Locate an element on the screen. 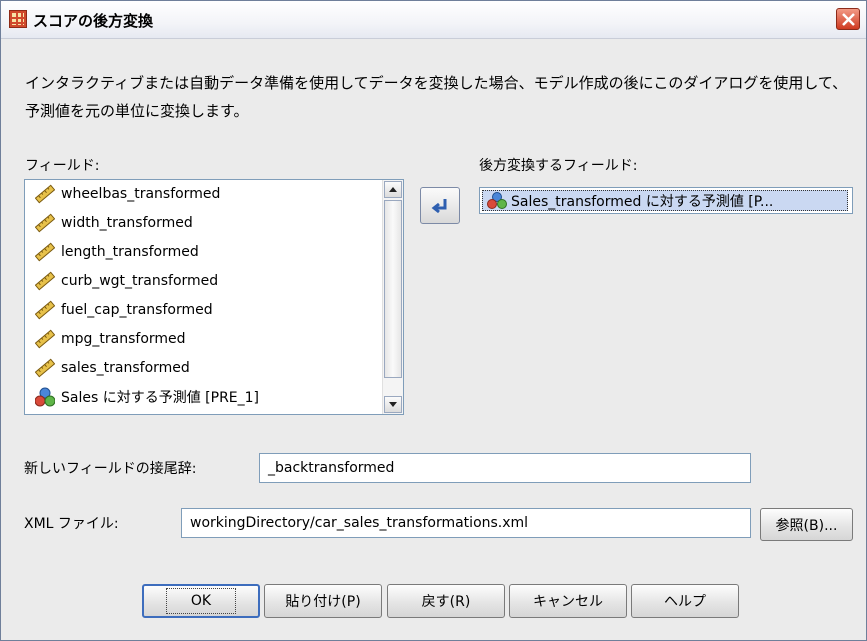  list-item: fuel_cap_transformed is located at coordinates (123, 310).